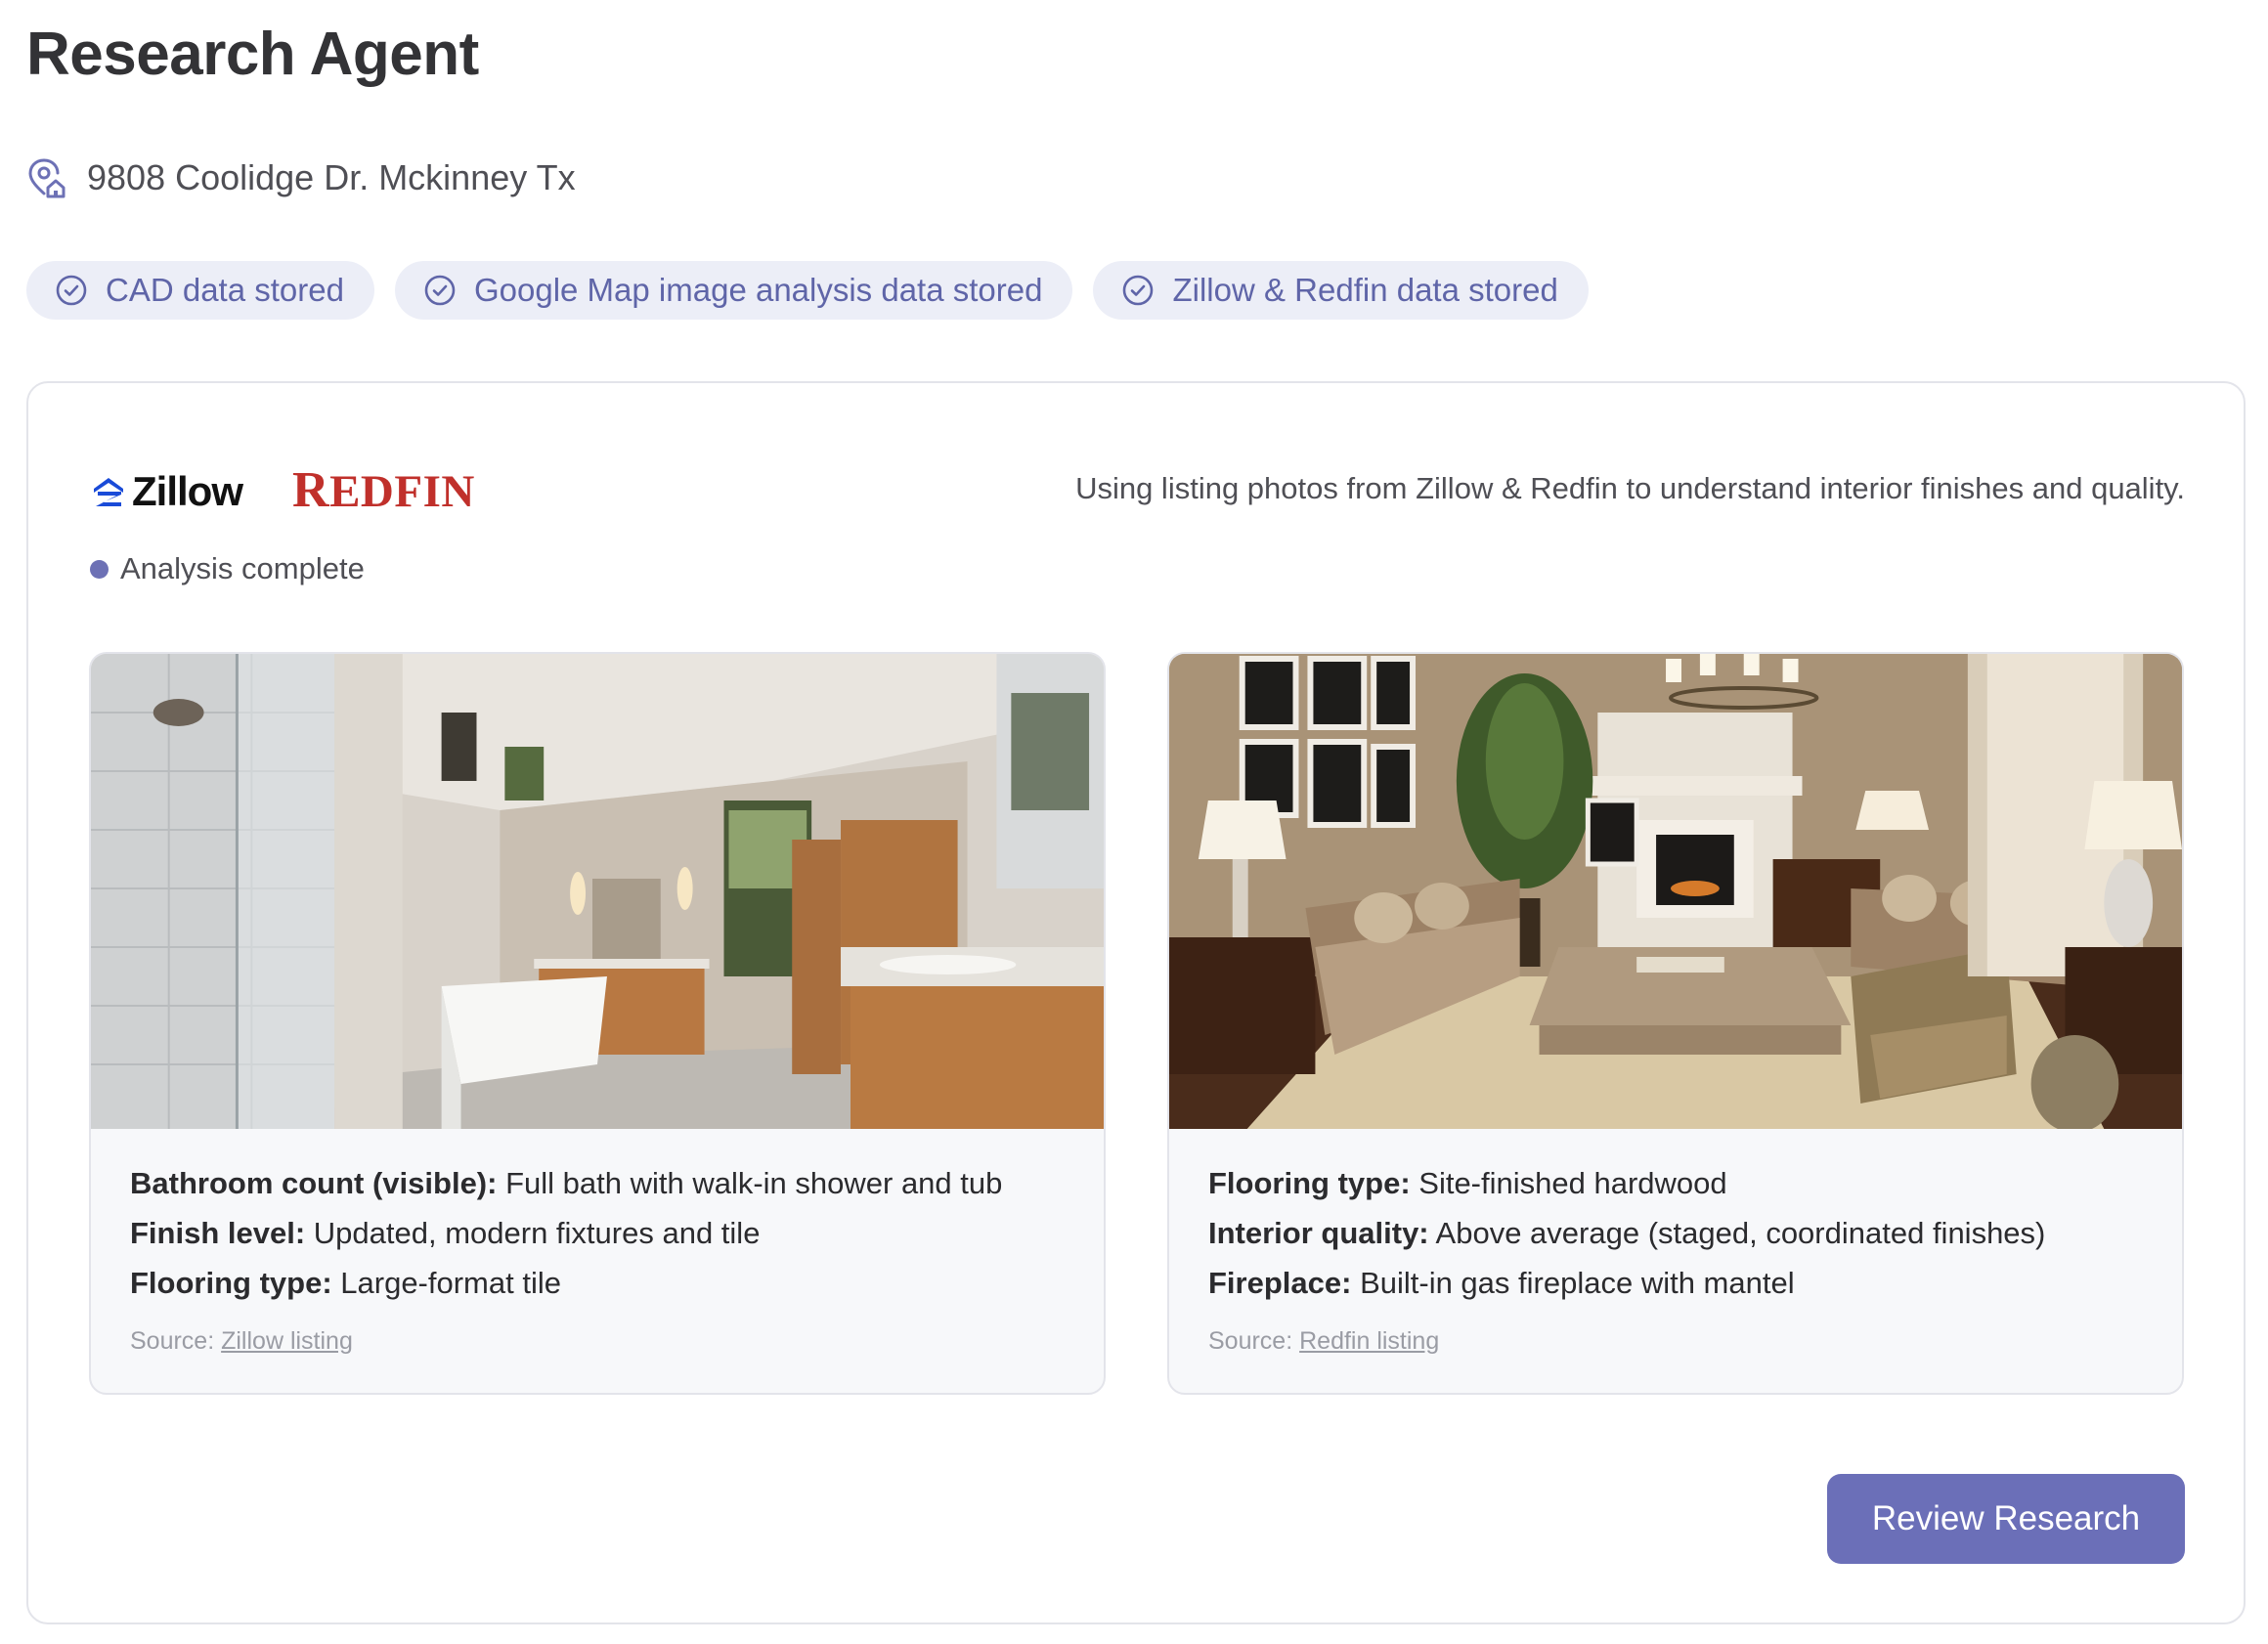 Image resolution: width=2268 pixels, height=1644 pixels. What do you see at coordinates (242, 568) in the screenshot?
I see `status-label: Analysis complete` at bounding box center [242, 568].